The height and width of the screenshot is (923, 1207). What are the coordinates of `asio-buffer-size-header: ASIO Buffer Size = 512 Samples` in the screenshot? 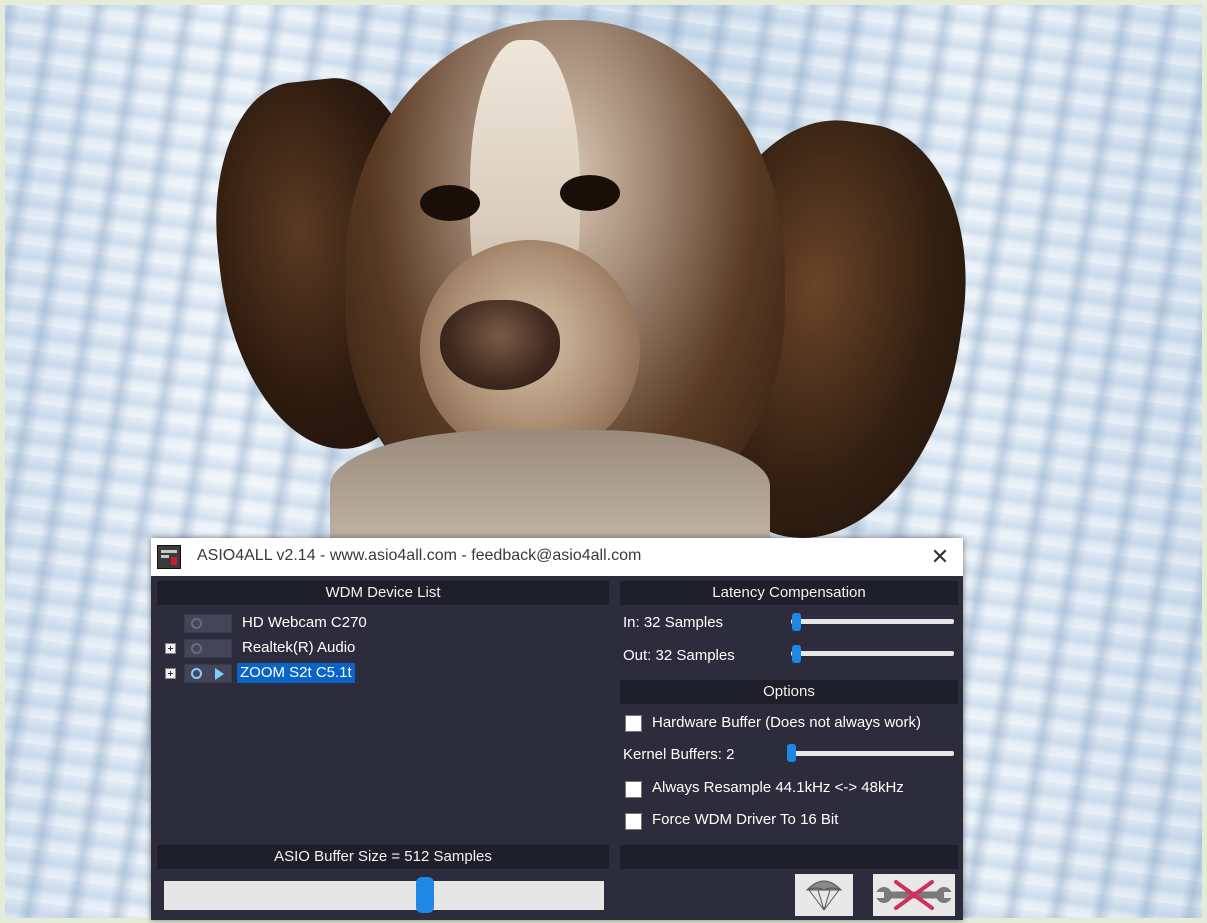 It's located at (383, 857).